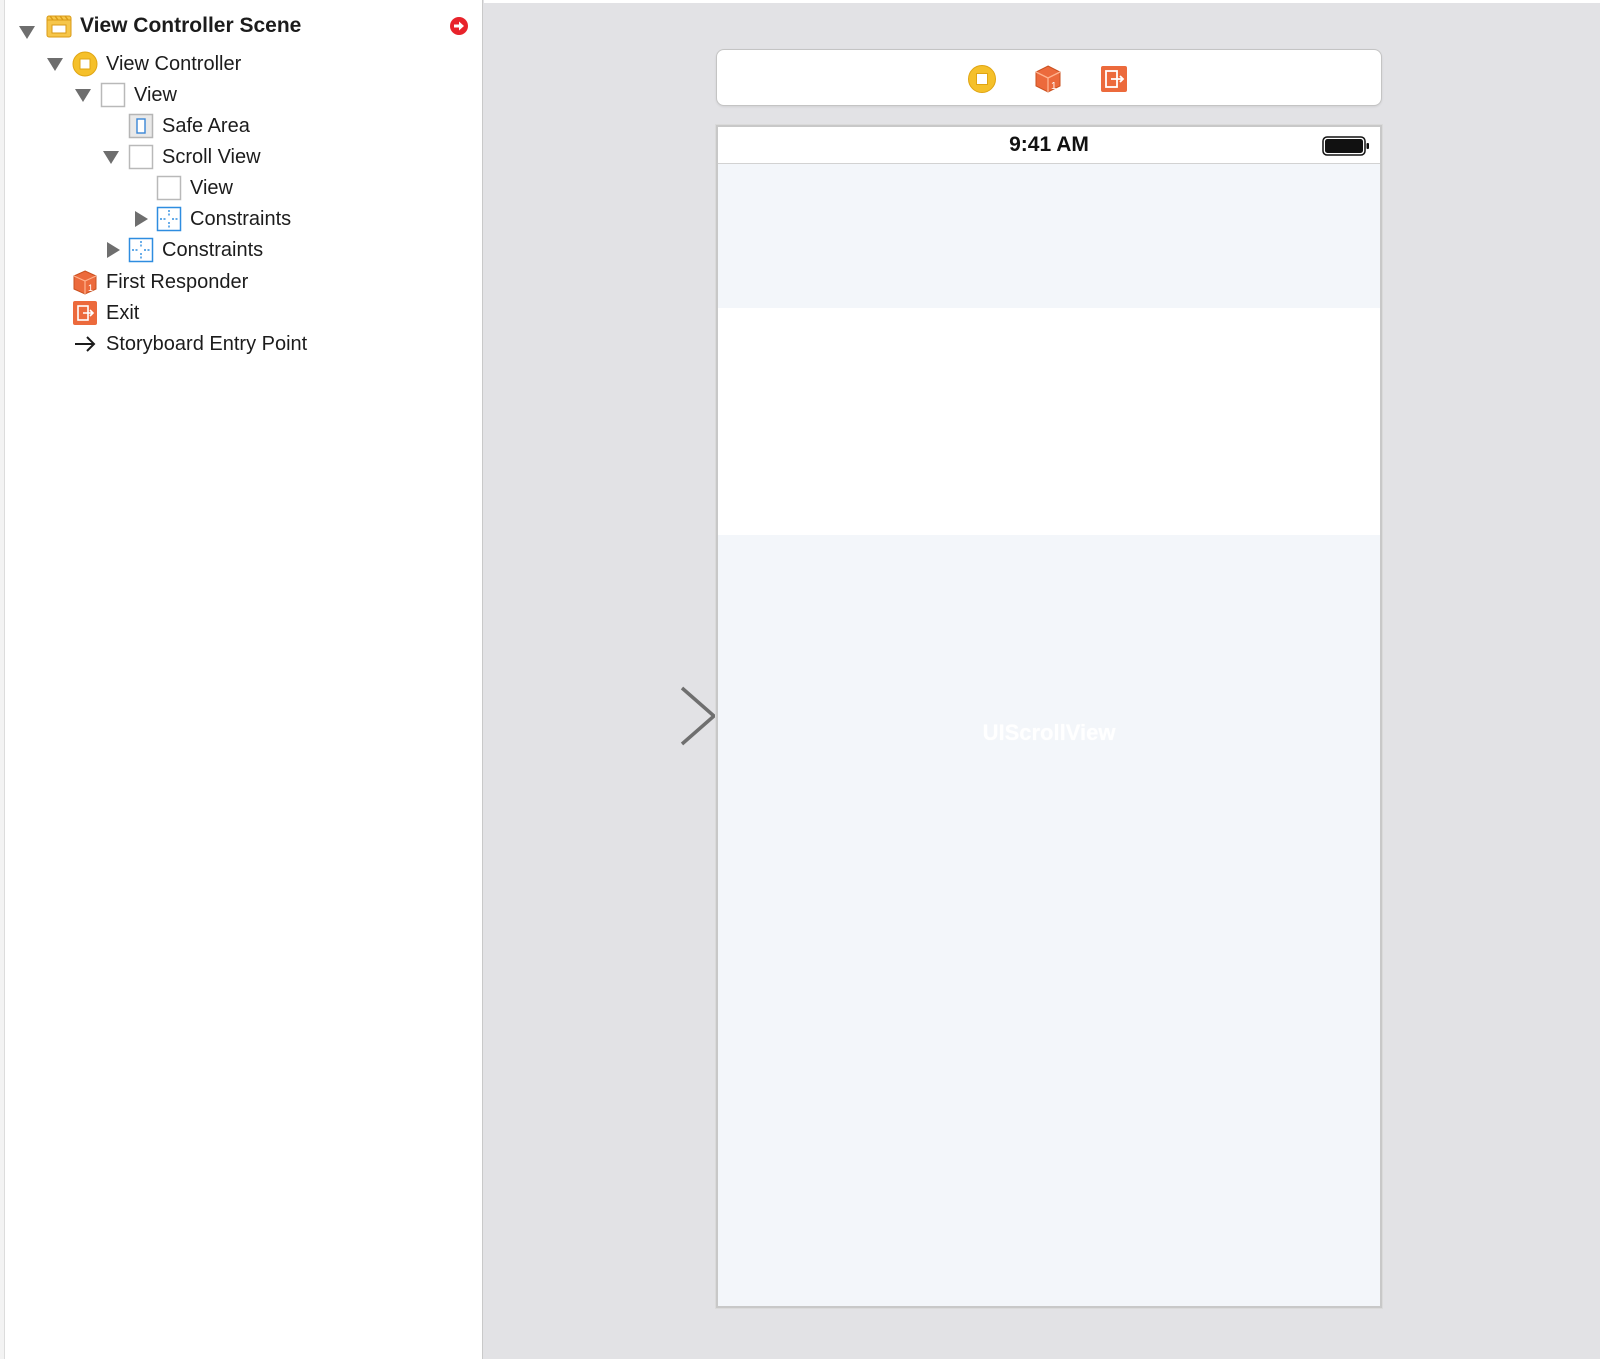 This screenshot has height=1359, width=1600. I want to click on outline-scene-row: View Controller Scene, so click(159, 26).